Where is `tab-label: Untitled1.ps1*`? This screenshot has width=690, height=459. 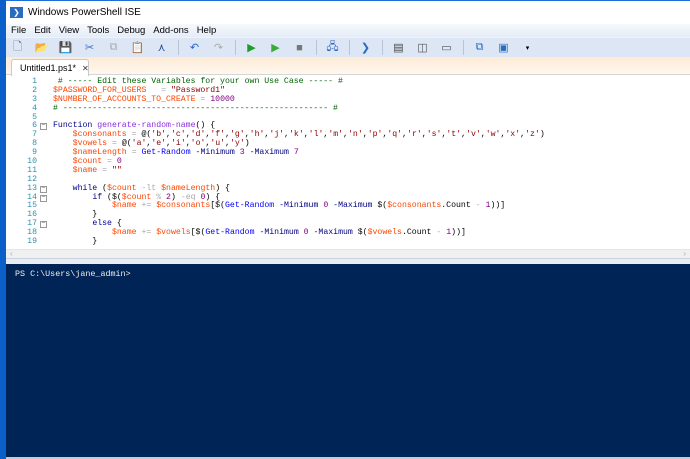 tab-label: Untitled1.ps1* is located at coordinates (48, 68).